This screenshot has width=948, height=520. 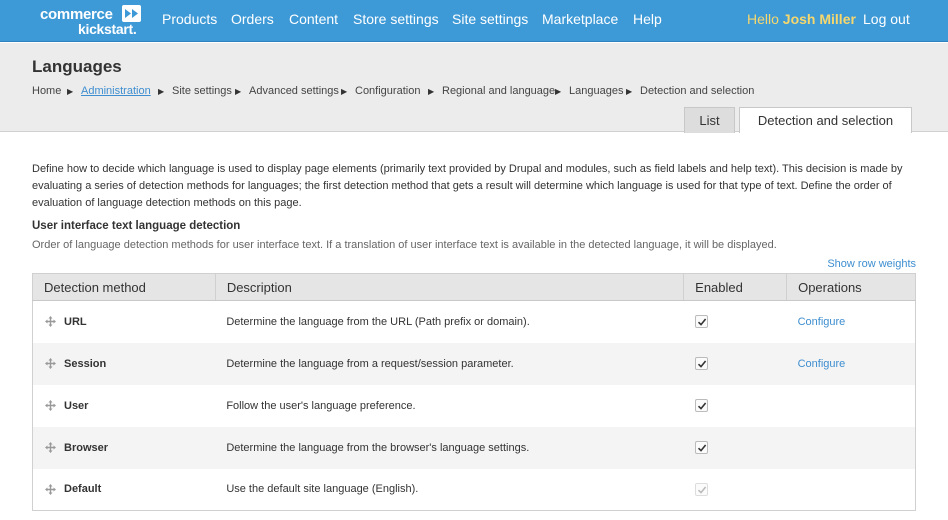 I want to click on detection-method-name: URL, so click(x=75, y=321).